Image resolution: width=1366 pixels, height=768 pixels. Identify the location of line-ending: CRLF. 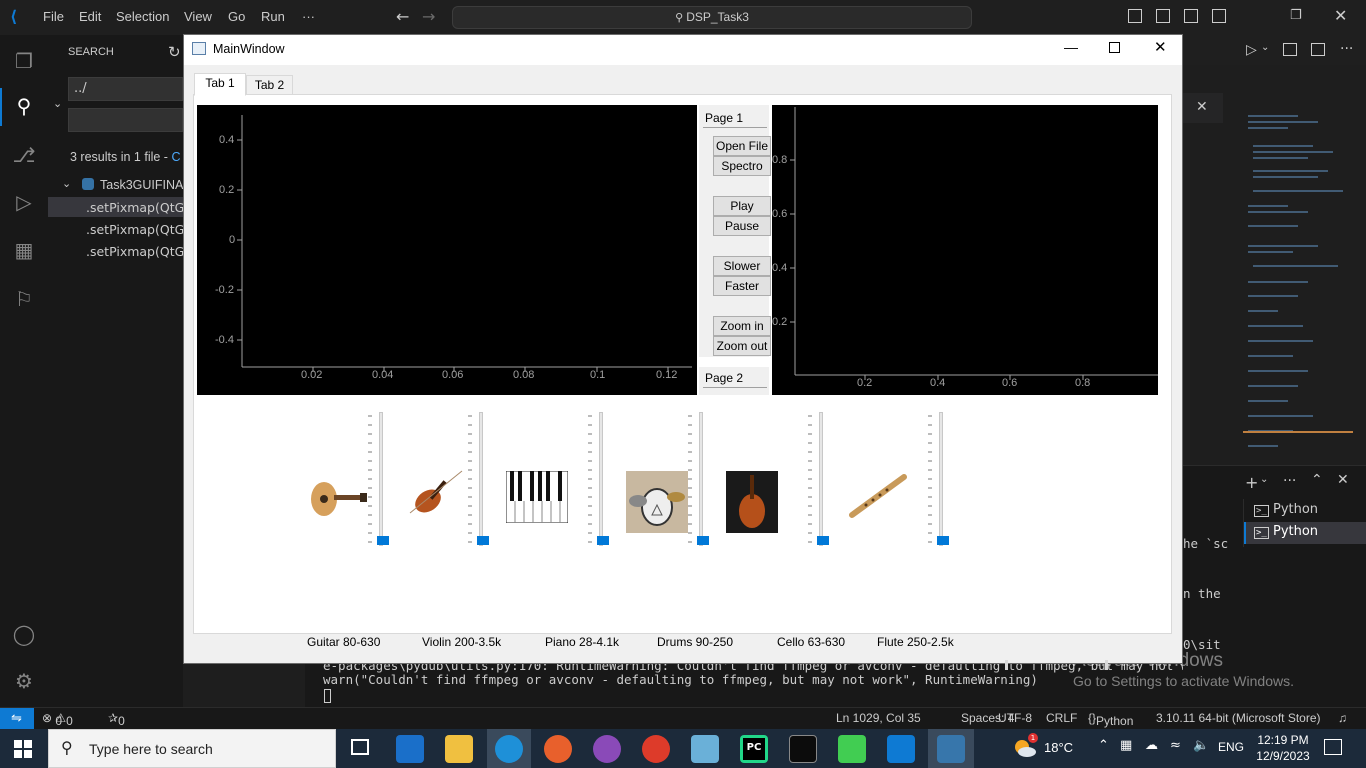
(1061, 718).